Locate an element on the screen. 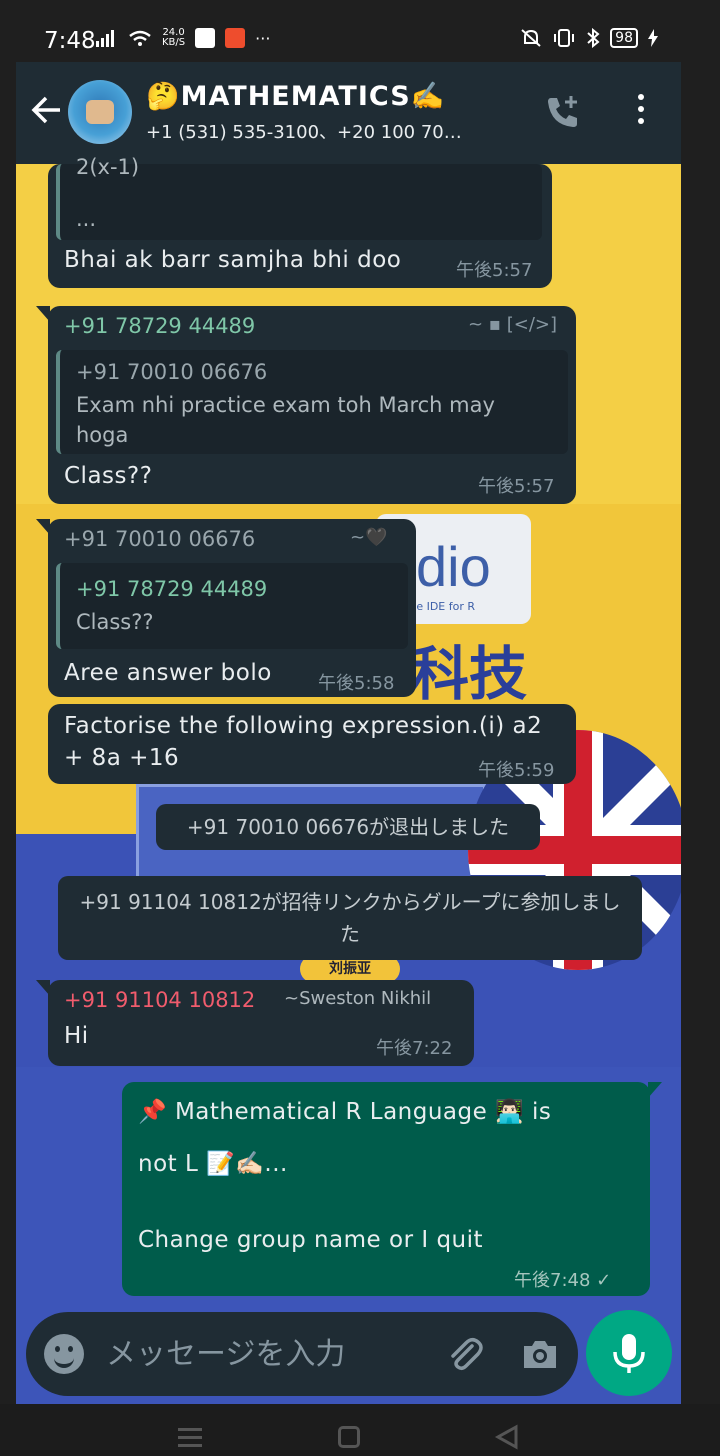  more-vertical-icon is located at coordinates (641, 114).